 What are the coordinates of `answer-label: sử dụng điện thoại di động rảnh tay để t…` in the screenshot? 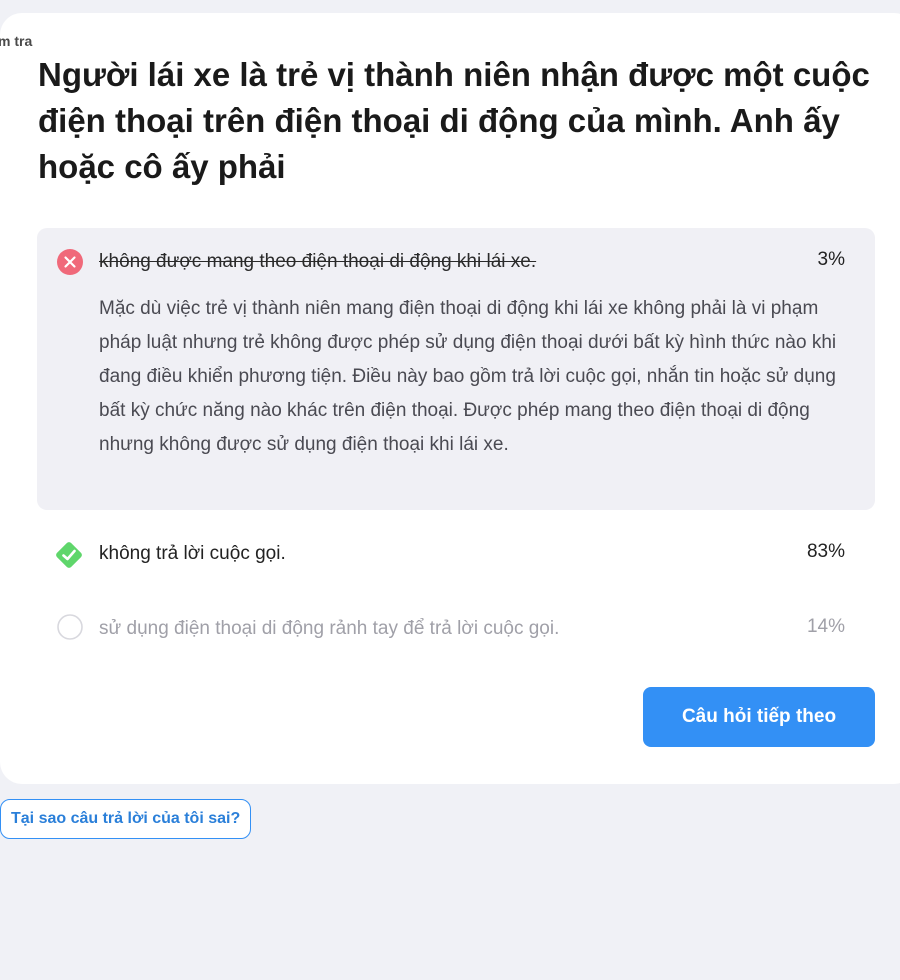 It's located at (329, 628).